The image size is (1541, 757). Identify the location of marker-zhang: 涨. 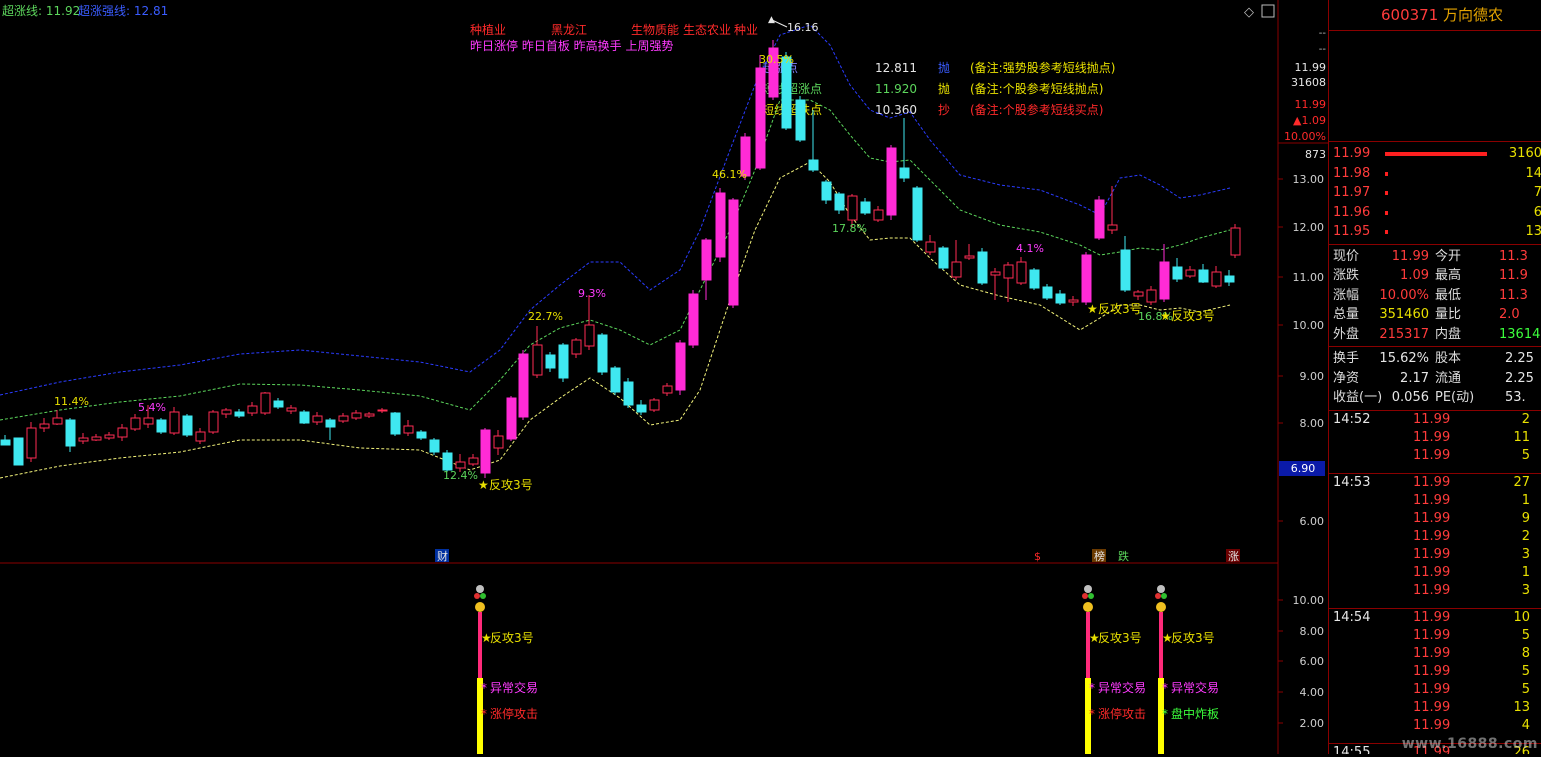
(1233, 556).